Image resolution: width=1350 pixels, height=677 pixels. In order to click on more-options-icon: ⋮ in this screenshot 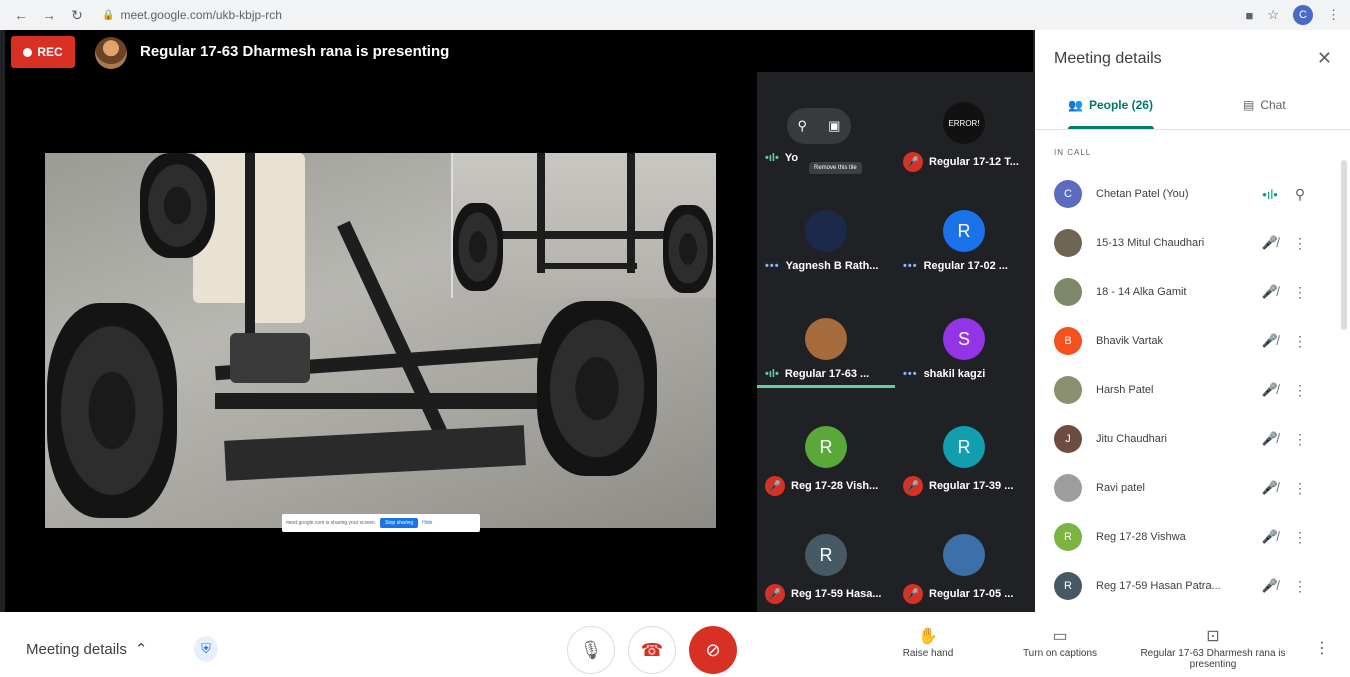, I will do `click(1322, 648)`.